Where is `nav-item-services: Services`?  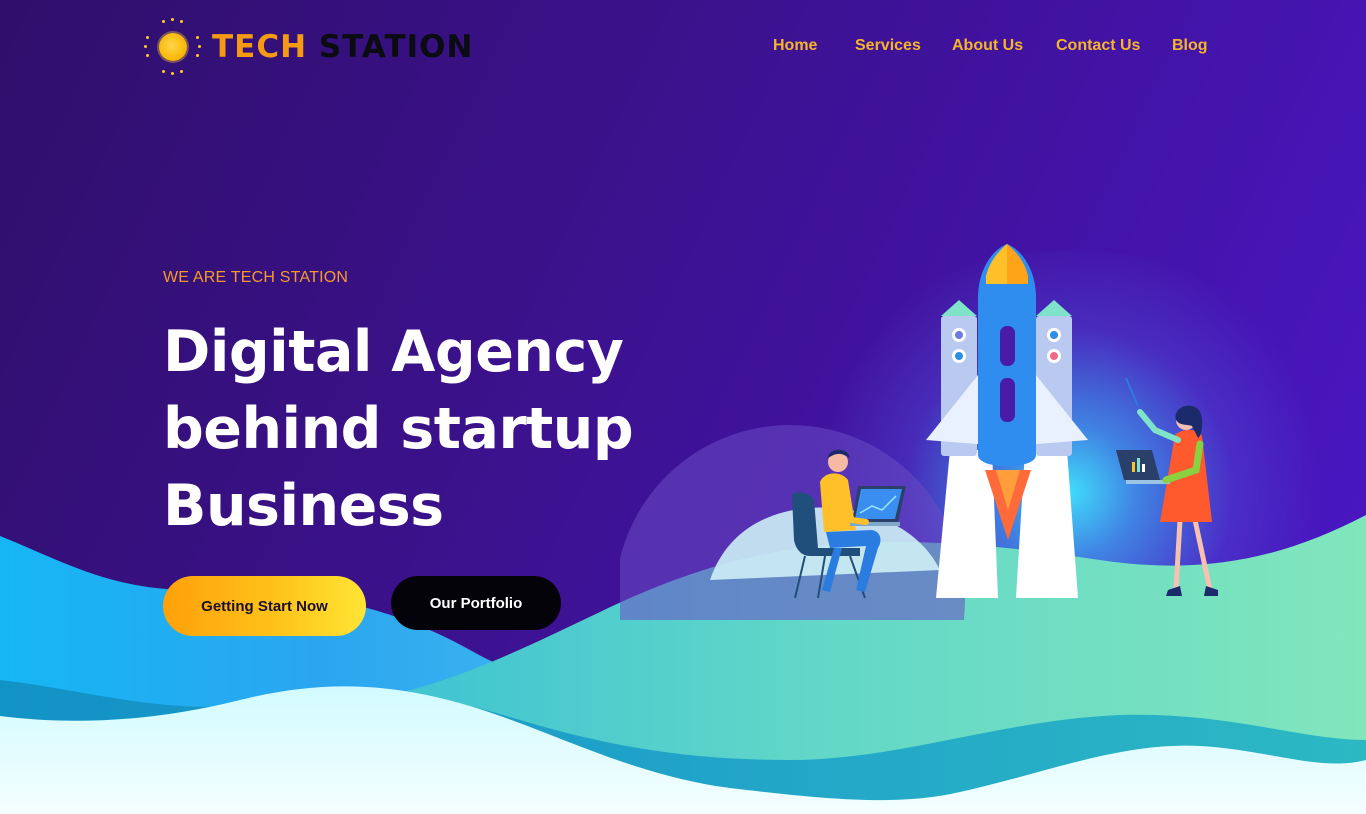 nav-item-services: Services is located at coordinates (888, 46).